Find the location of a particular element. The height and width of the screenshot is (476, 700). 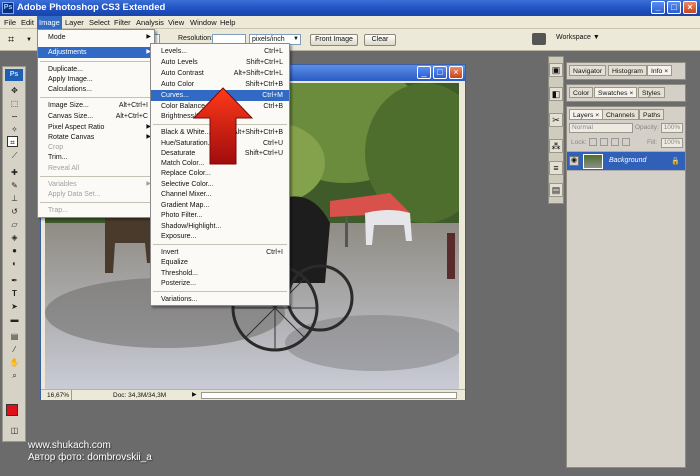

zoom-level: 16,67% is located at coordinates (58, 395).